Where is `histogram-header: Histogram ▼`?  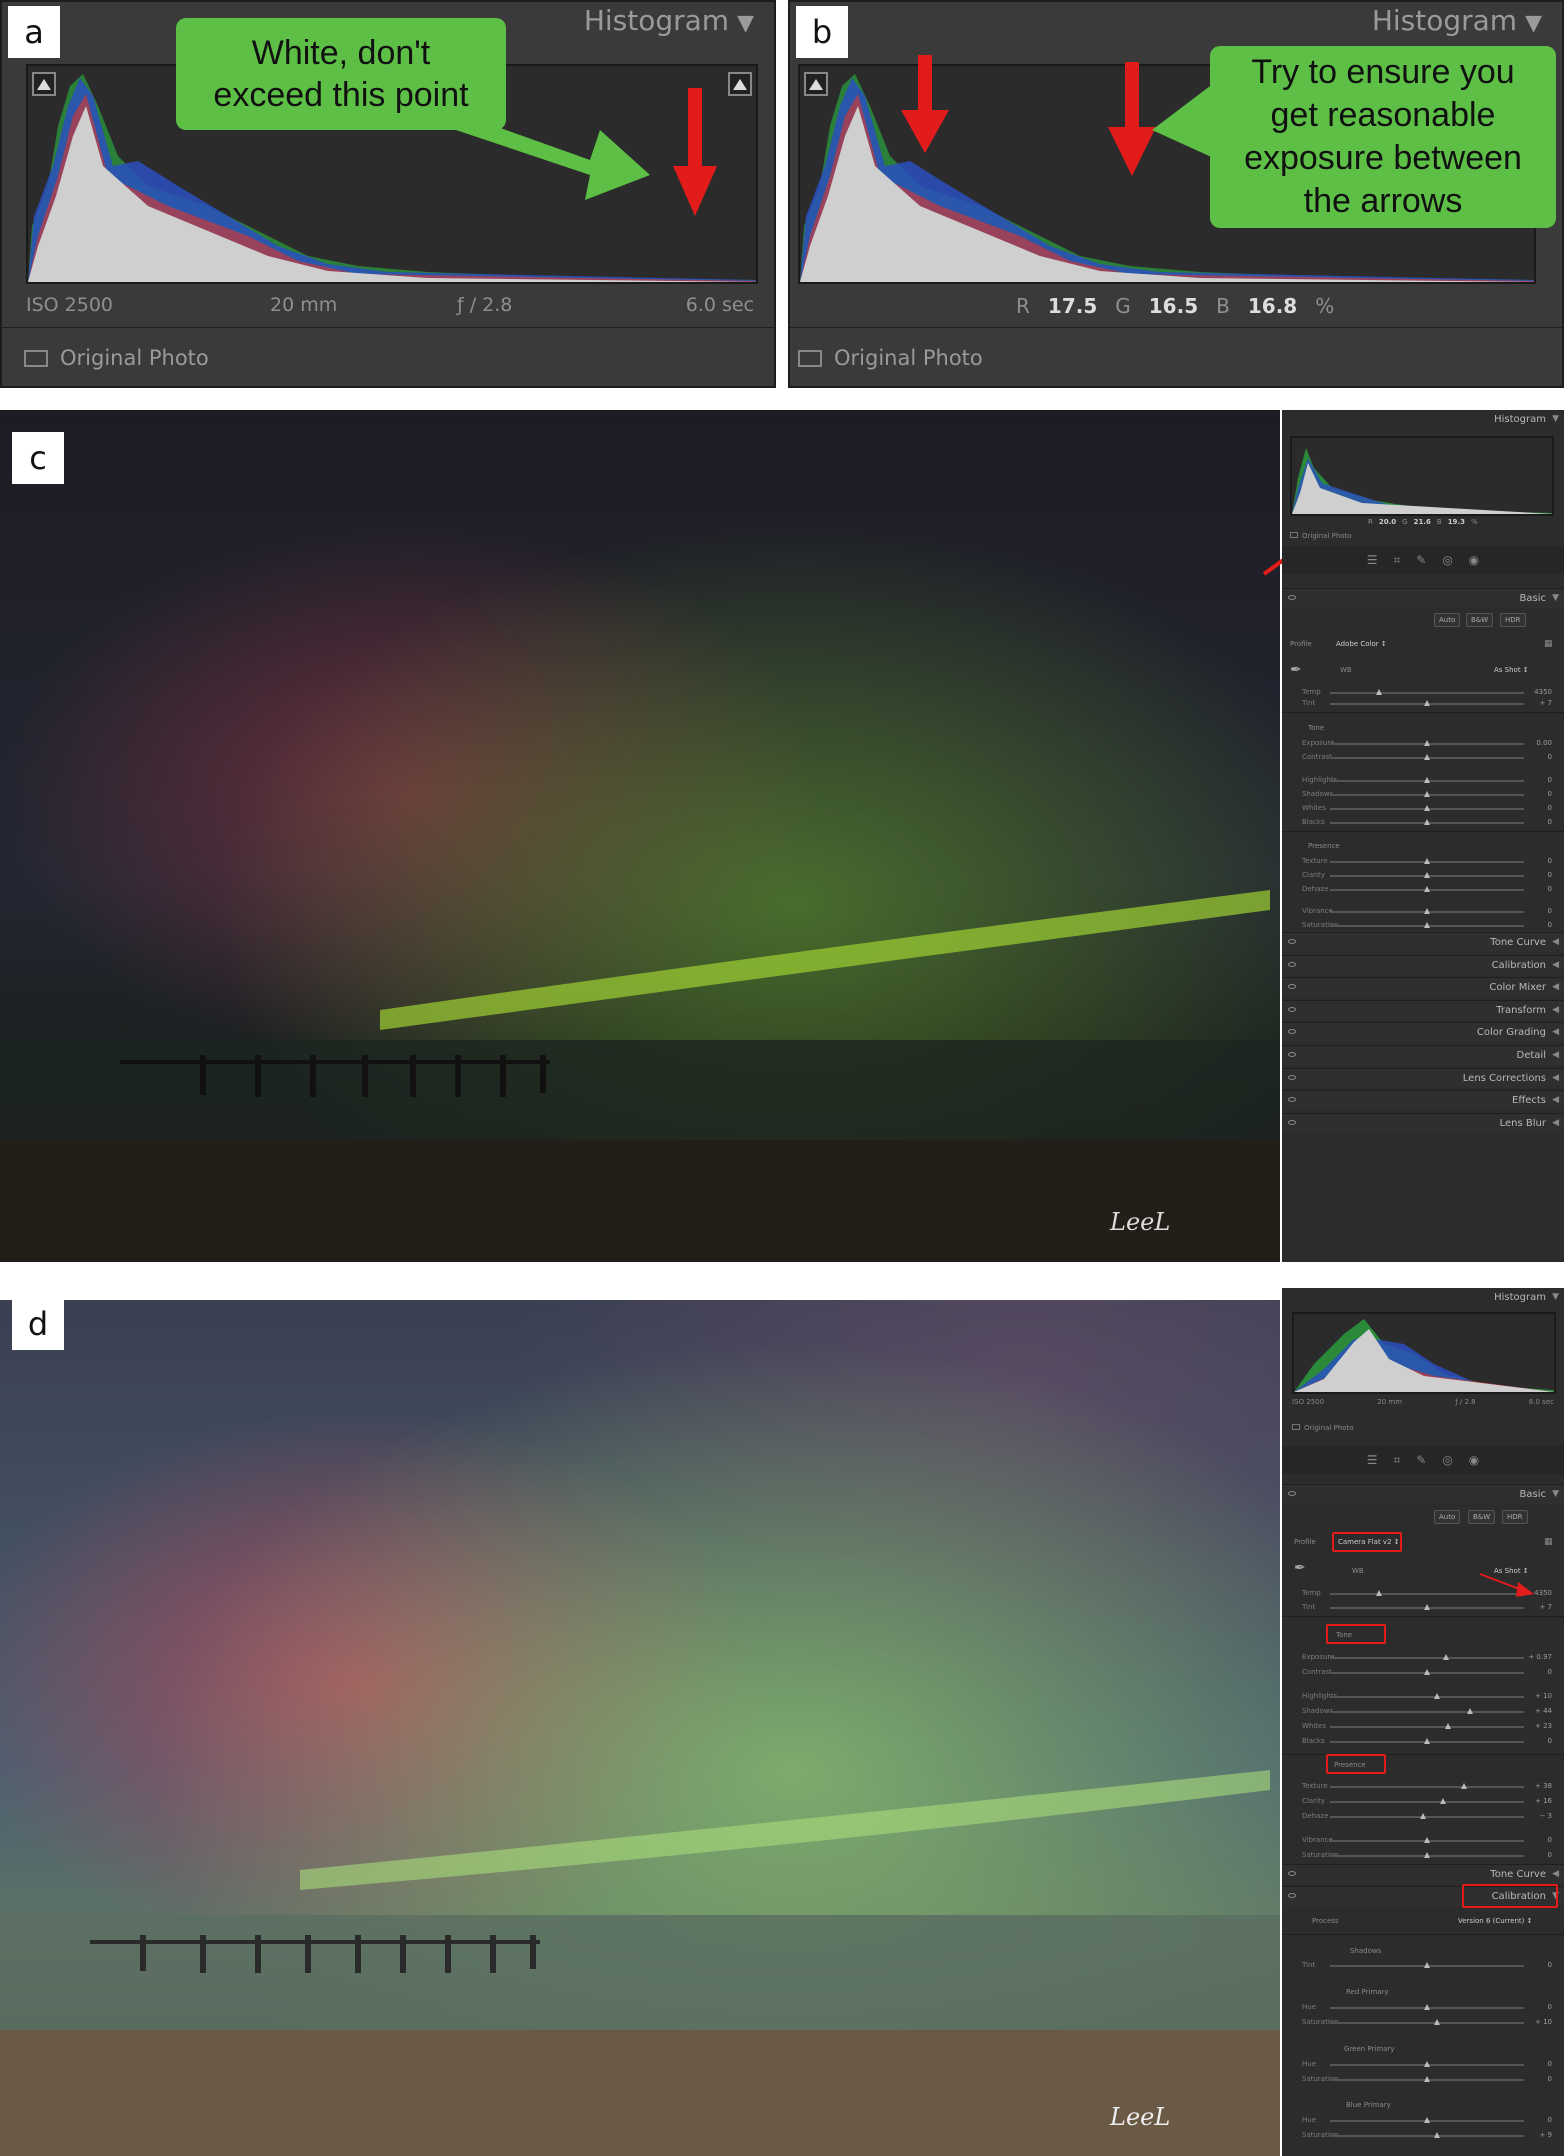
histogram-header: Histogram ▼ is located at coordinates (1423, 420).